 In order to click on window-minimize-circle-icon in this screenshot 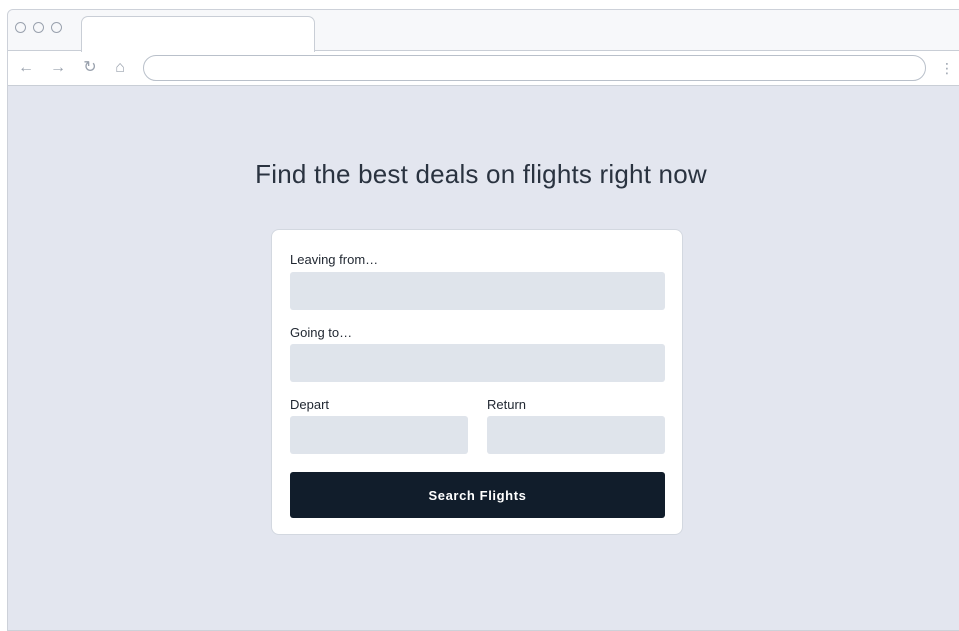, I will do `click(38, 27)`.